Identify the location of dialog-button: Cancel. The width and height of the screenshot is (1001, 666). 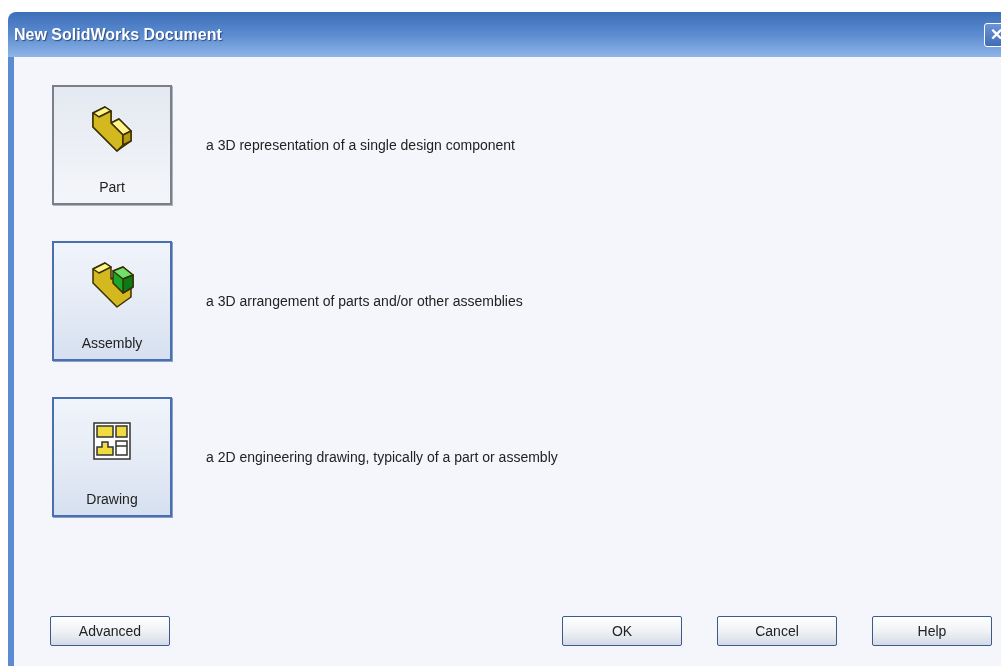
(777, 631).